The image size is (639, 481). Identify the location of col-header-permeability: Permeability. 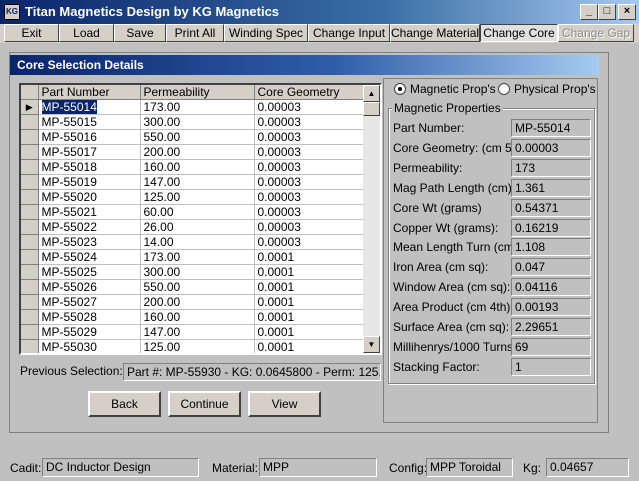
(197, 92).